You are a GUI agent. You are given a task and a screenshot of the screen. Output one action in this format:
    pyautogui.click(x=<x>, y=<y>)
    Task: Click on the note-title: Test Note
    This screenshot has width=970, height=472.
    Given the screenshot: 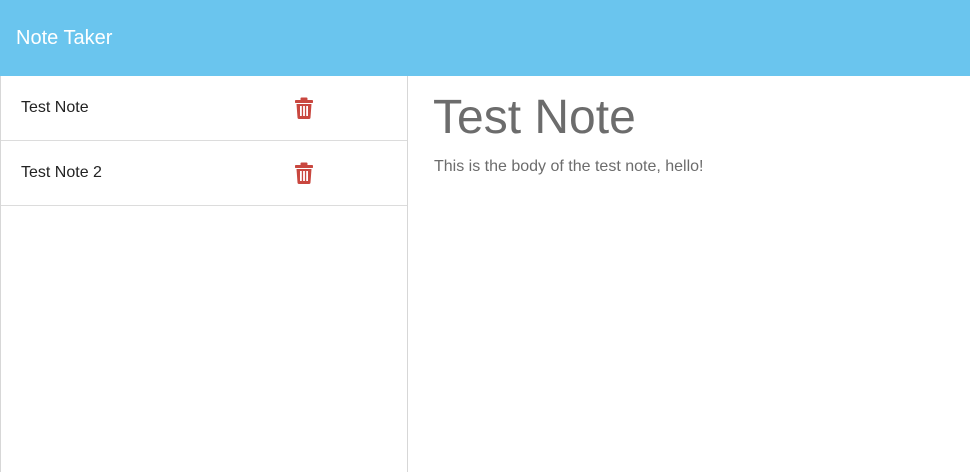 What is the action you would take?
    pyautogui.click(x=55, y=108)
    